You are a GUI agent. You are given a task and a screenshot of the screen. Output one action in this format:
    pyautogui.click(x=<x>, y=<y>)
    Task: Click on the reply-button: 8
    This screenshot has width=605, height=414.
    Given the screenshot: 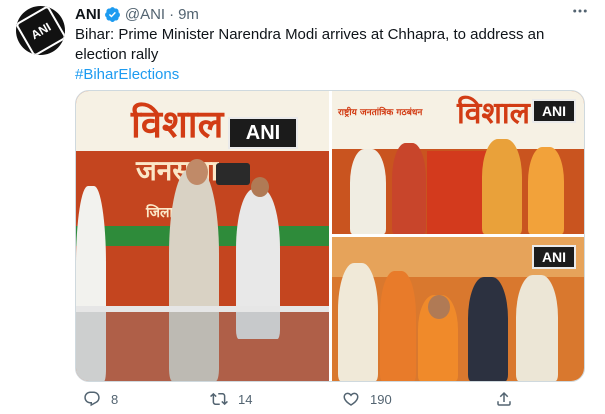 What is the action you would take?
    pyautogui.click(x=100, y=399)
    